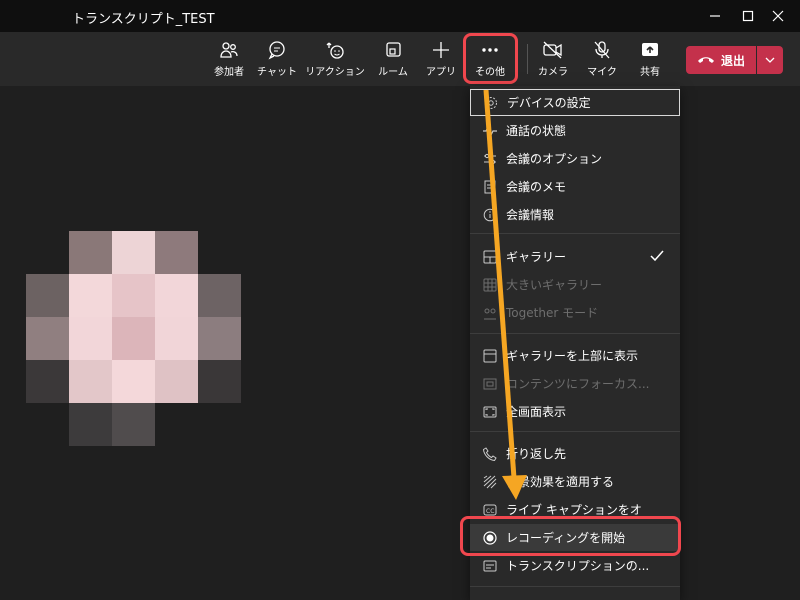 The height and width of the screenshot is (600, 800). What do you see at coordinates (490, 453) in the screenshot?
I see `phone-icon` at bounding box center [490, 453].